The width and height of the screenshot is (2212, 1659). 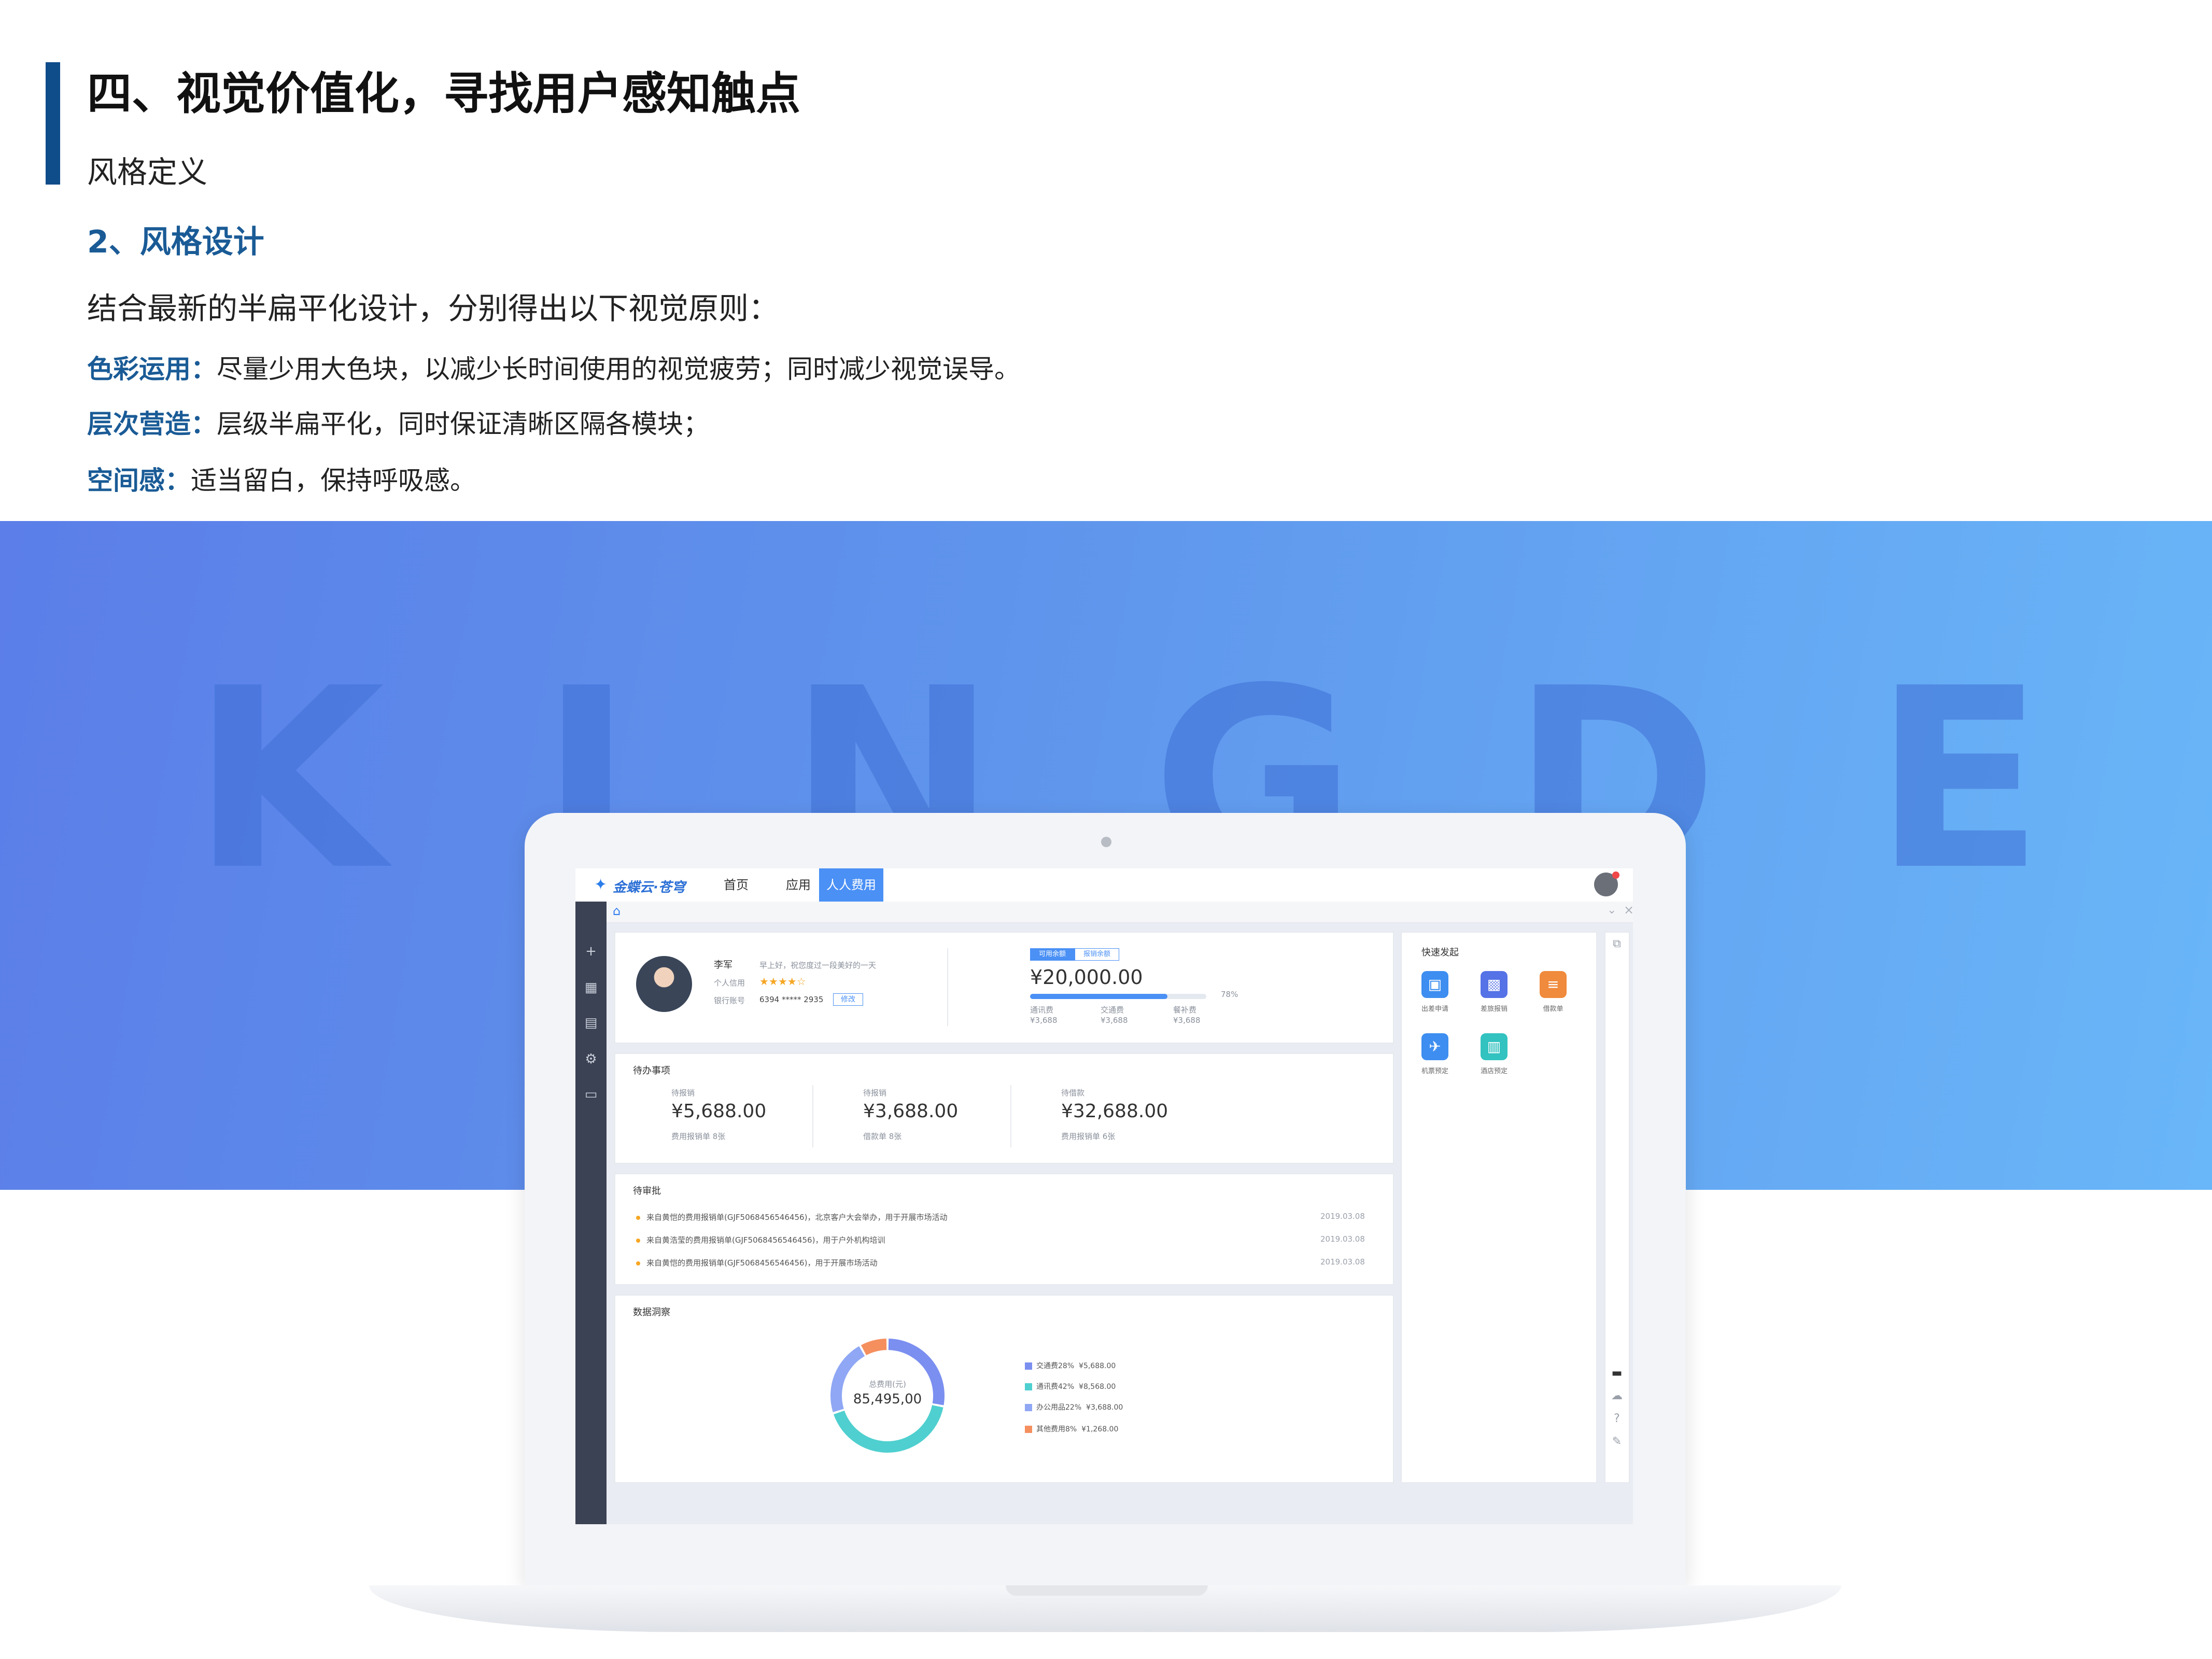 What do you see at coordinates (1617, 1396) in the screenshot?
I see `cloud-icon: ☁` at bounding box center [1617, 1396].